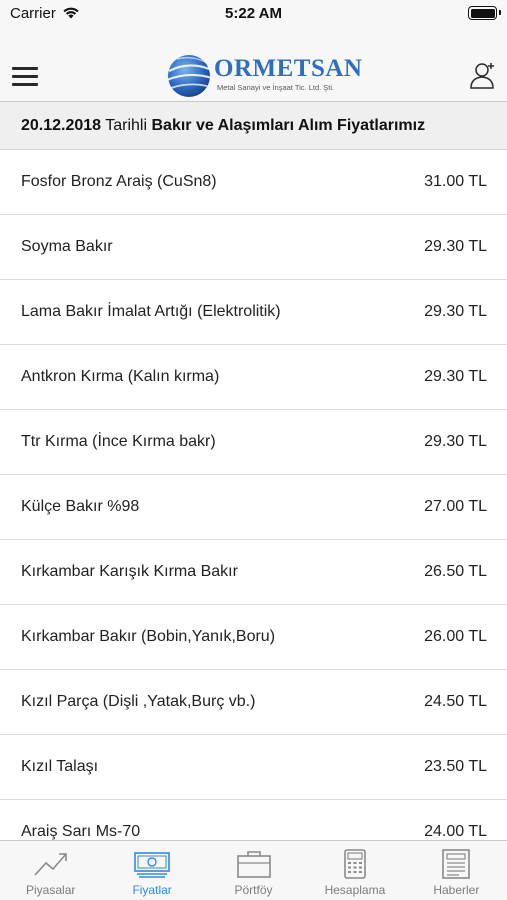 This screenshot has width=507, height=900. I want to click on tab-label: Piyasalar, so click(51, 890).